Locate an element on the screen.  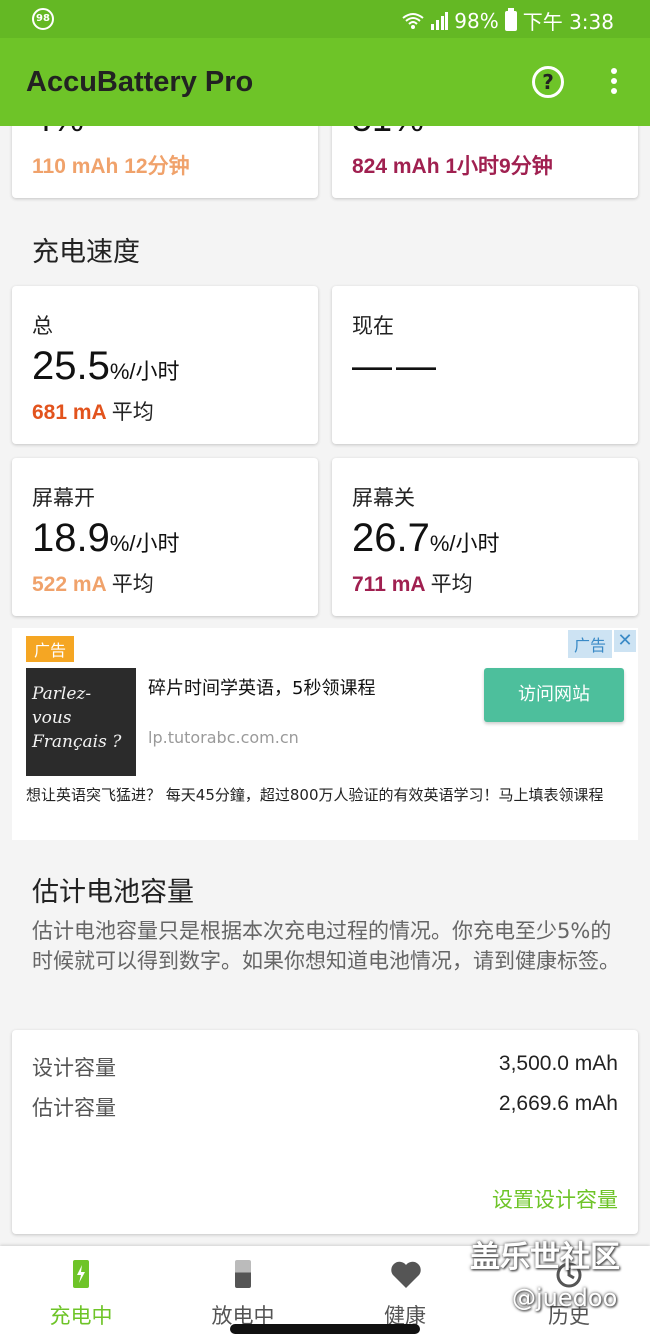
discharging-battery-icon is located at coordinates (243, 1275).